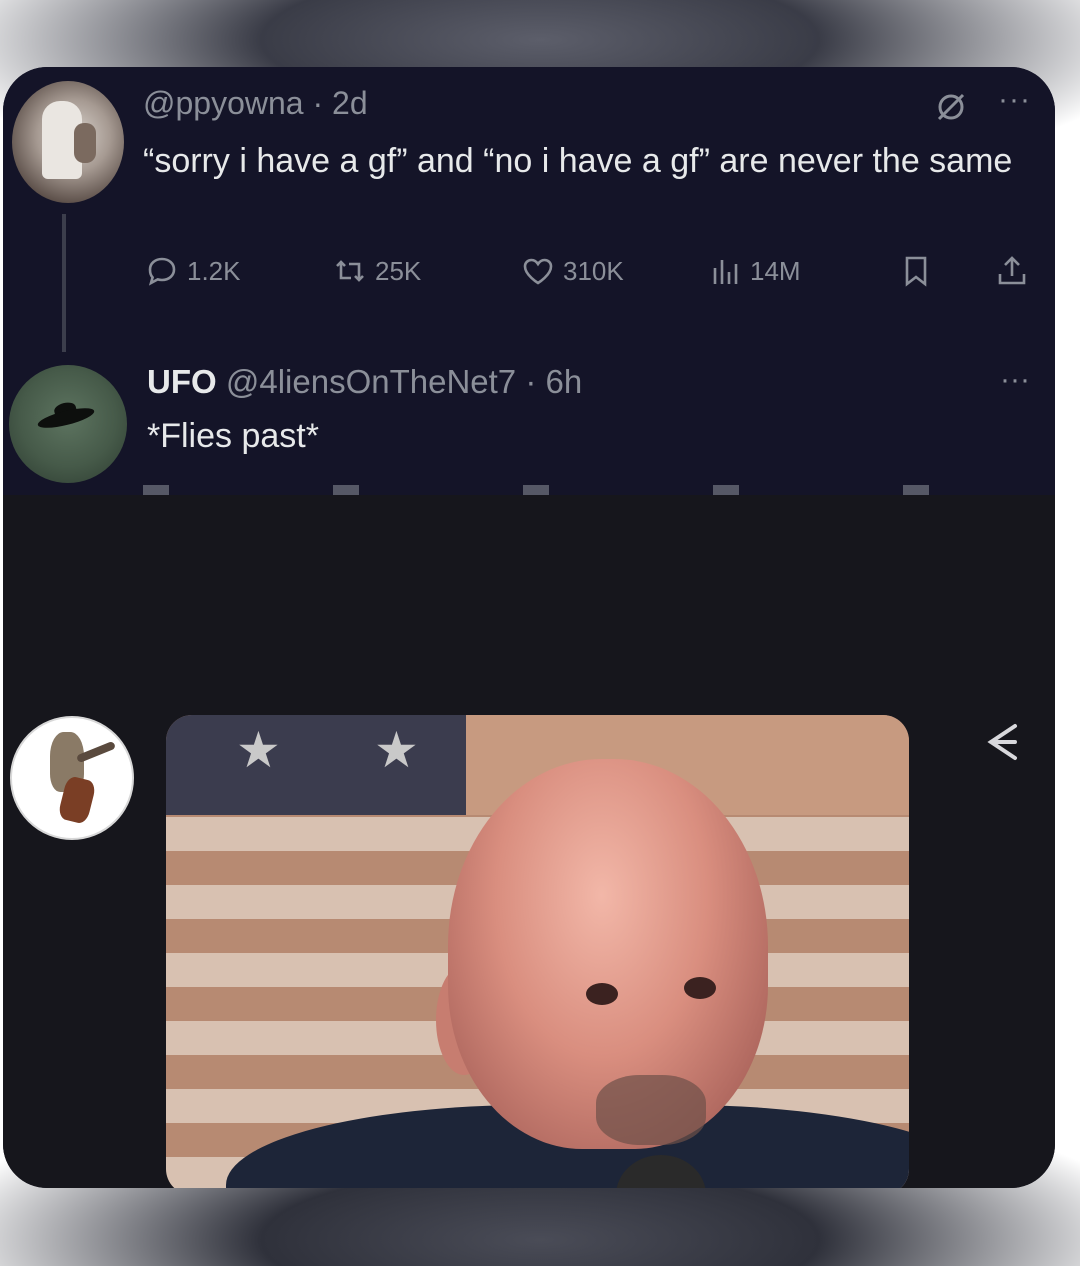 This screenshot has height=1266, width=1080. I want to click on like-action: 310K, so click(572, 271).